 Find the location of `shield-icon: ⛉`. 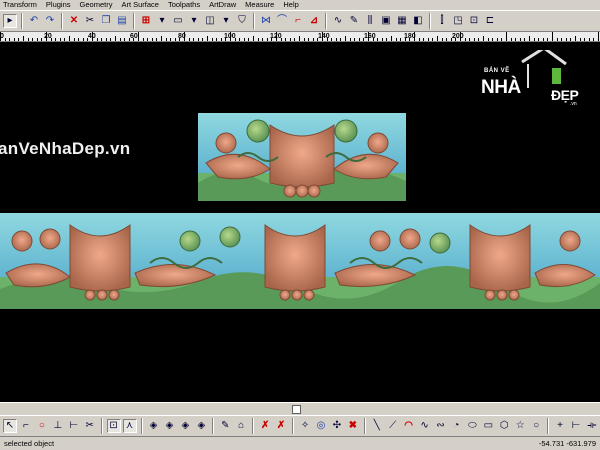

shield-icon: ⛉ is located at coordinates (242, 21).